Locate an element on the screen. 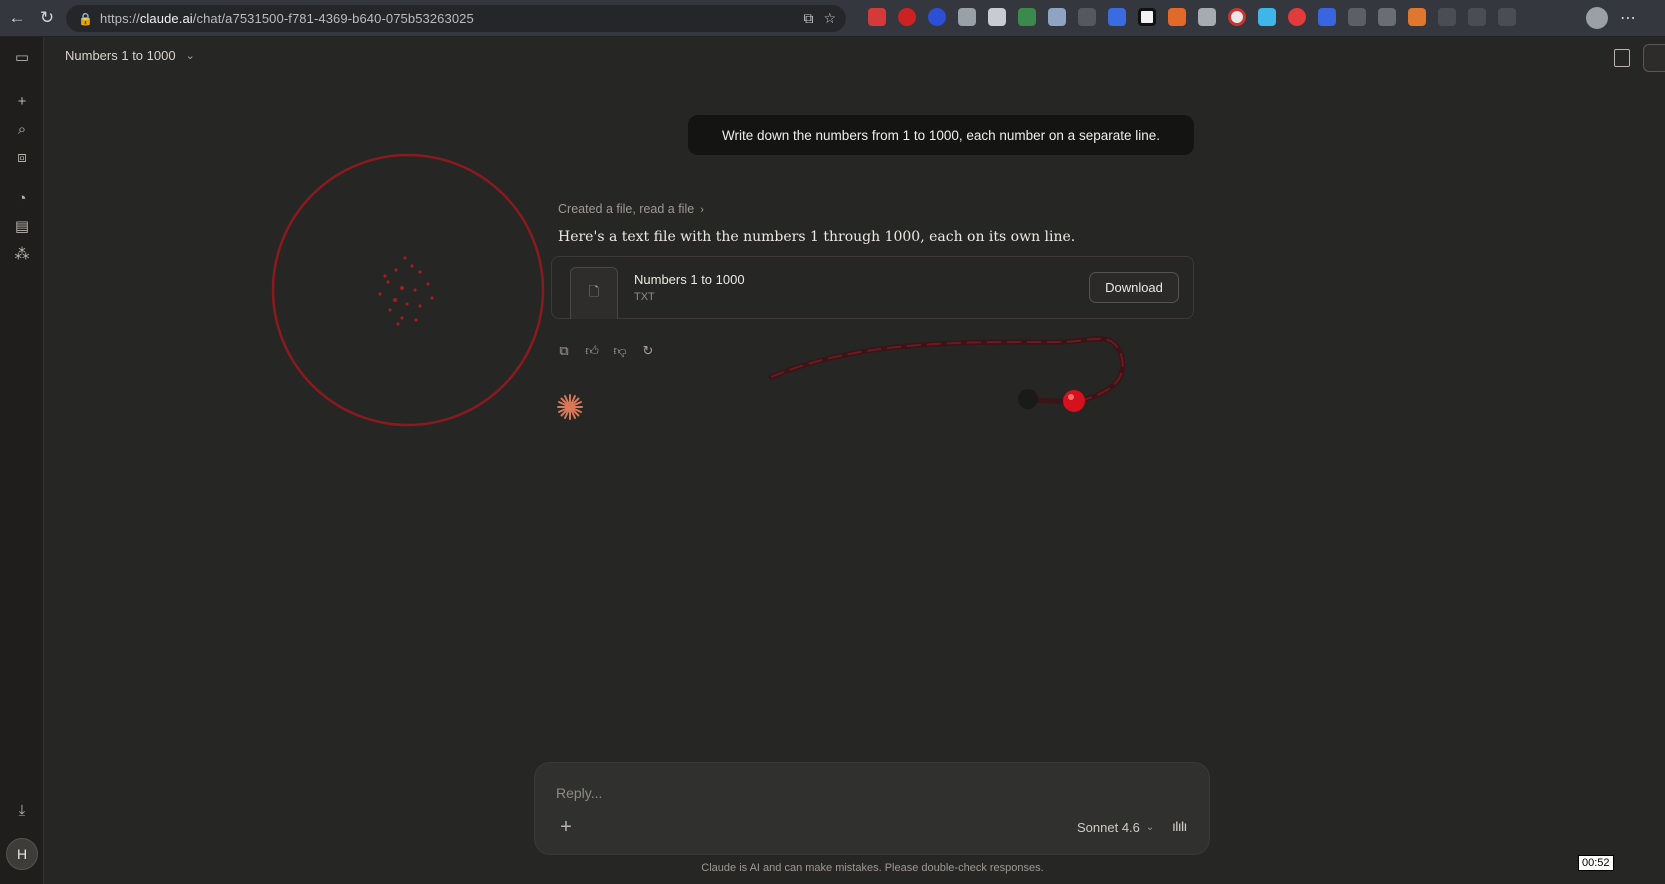 This screenshot has width=1665, height=884. reply-composer: Reply... + Sonnet 4.6 ⌄ ıIıIı is located at coordinates (872, 808).